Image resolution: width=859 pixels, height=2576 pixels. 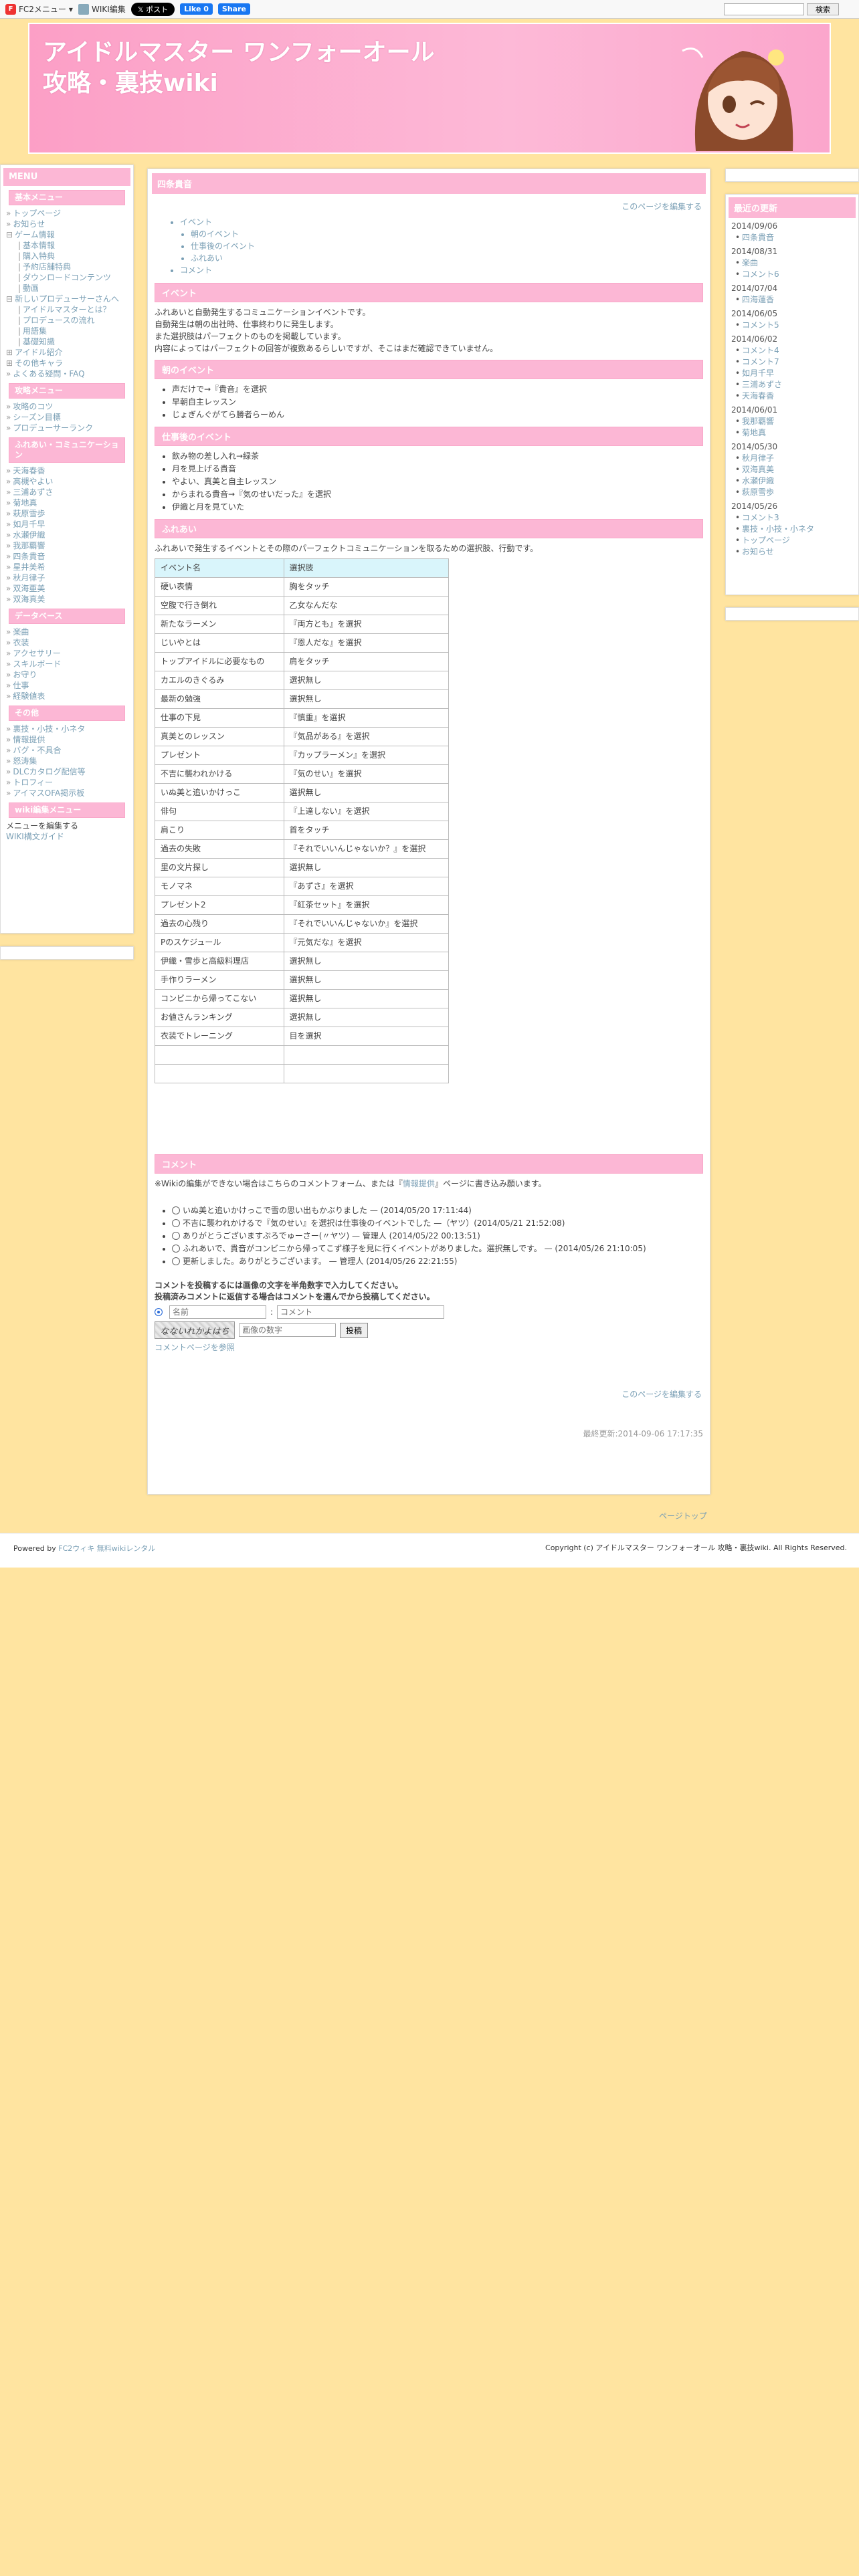 What do you see at coordinates (196, 9) in the screenshot?
I see `fb-like-button: Like 0` at bounding box center [196, 9].